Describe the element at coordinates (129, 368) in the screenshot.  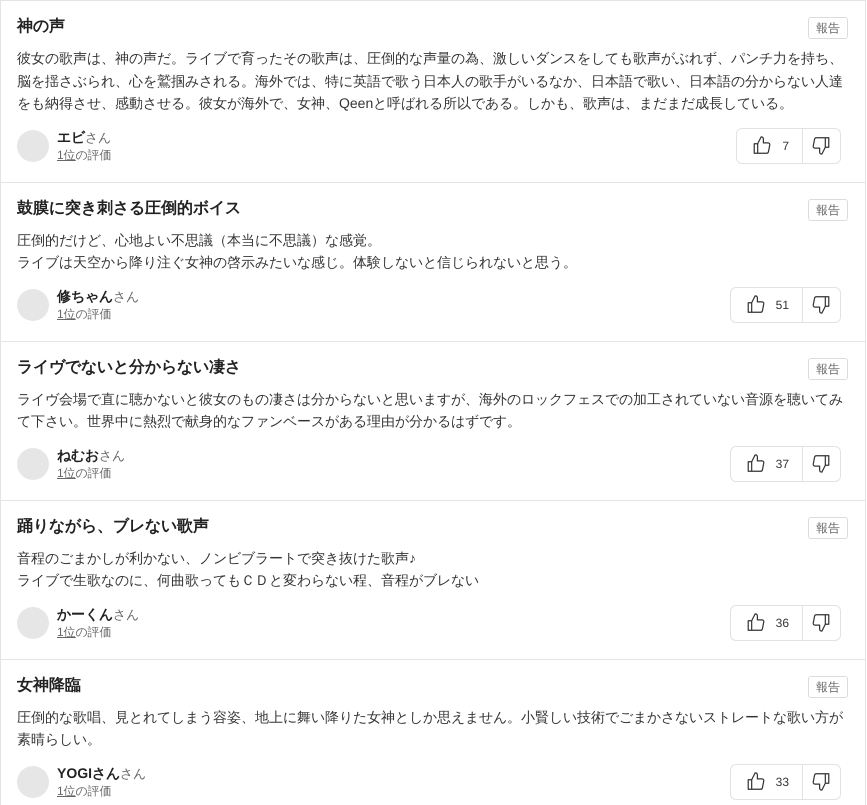
I see `review-title: ライヴでないと分からない凄さ` at that location.